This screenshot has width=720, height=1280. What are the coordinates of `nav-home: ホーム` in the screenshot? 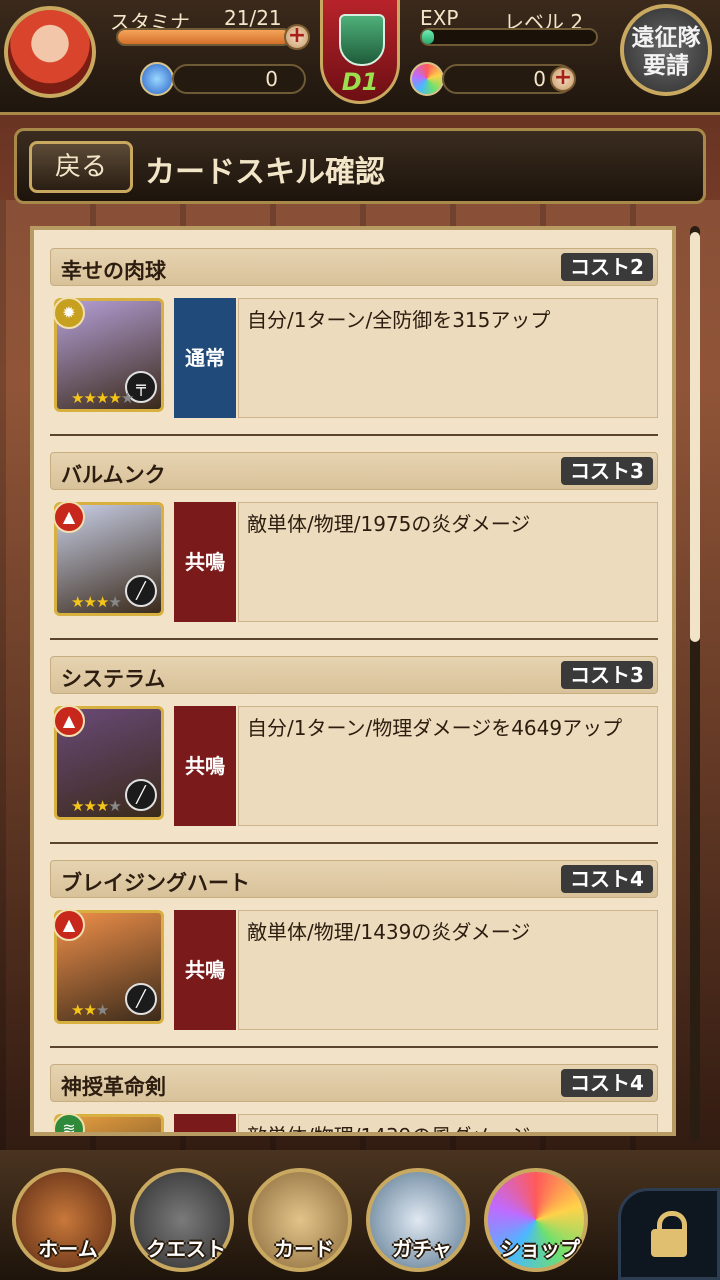 It's located at (64, 1220).